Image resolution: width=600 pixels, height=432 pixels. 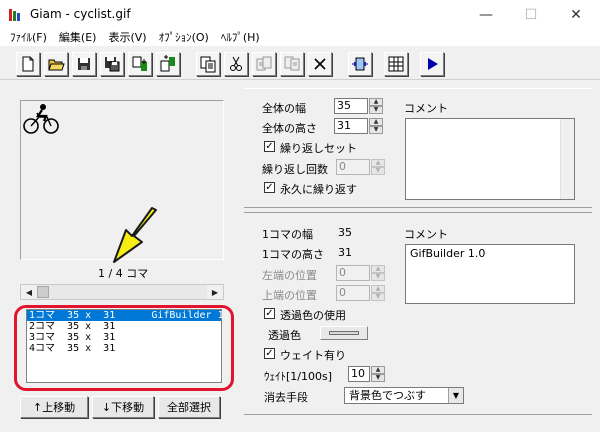 I want to click on cyclist-image, so click(x=41, y=119).